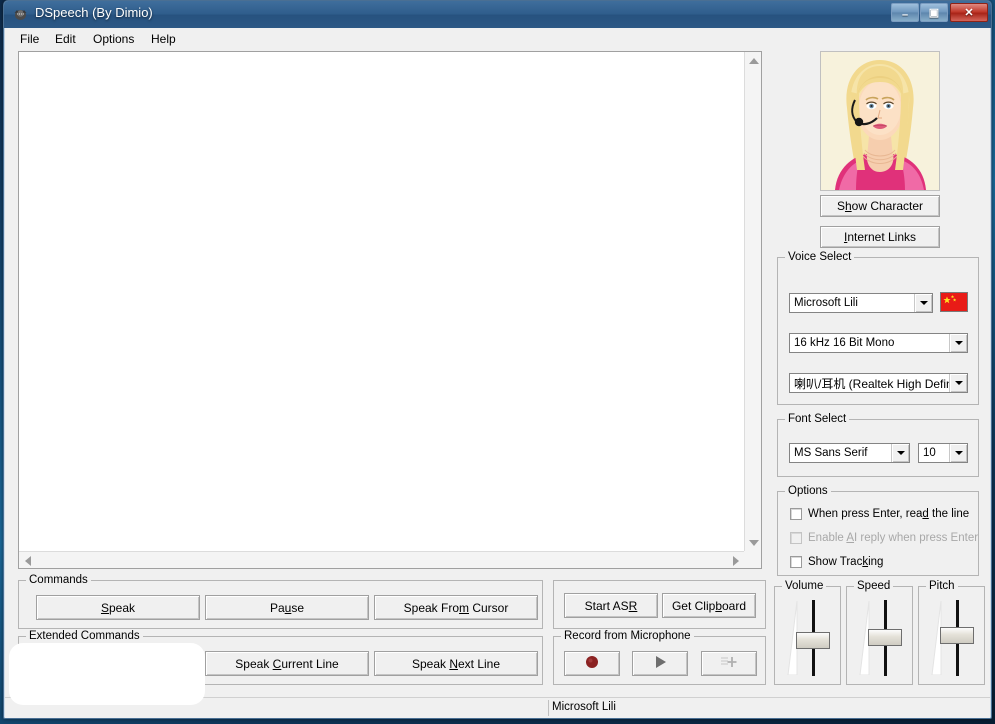  I want to click on speak-from-cursor-button: Speak From Cursor, so click(456, 607).